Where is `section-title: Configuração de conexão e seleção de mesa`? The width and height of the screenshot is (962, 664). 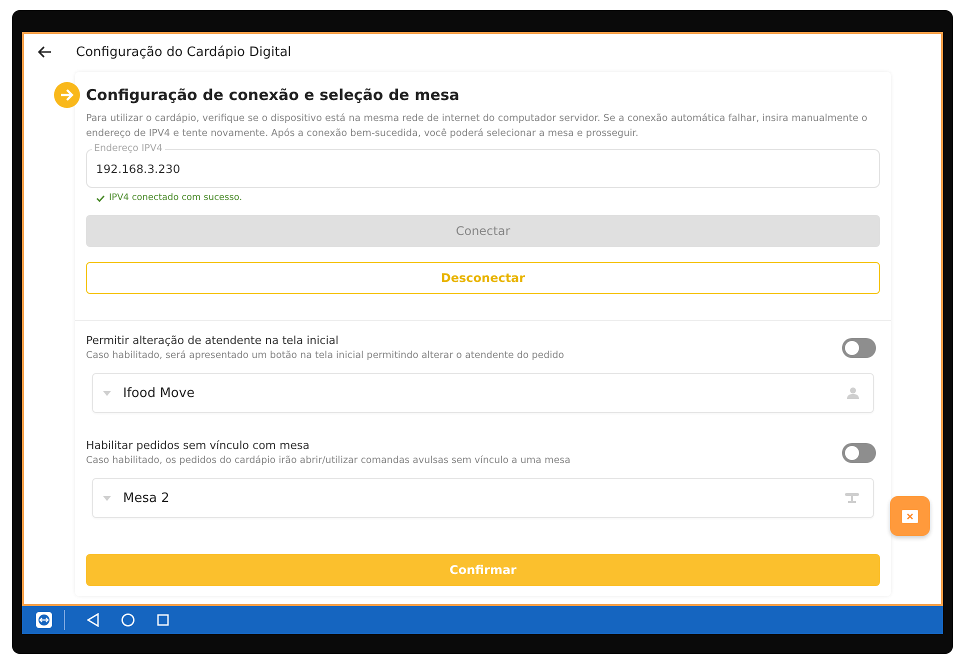
section-title: Configuração de conexão e seleção de mesa is located at coordinates (273, 95).